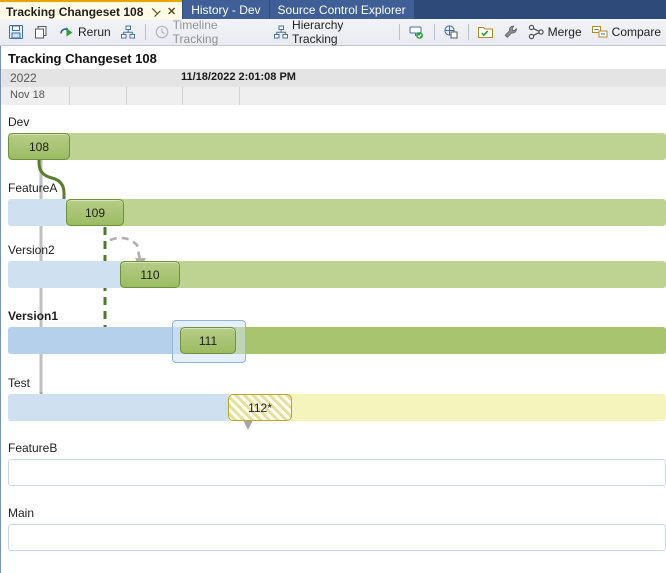 This screenshot has width=666, height=573. What do you see at coordinates (318, 32) in the screenshot?
I see `hierarchy-tracking-label: Hierarchy Tracking` at bounding box center [318, 32].